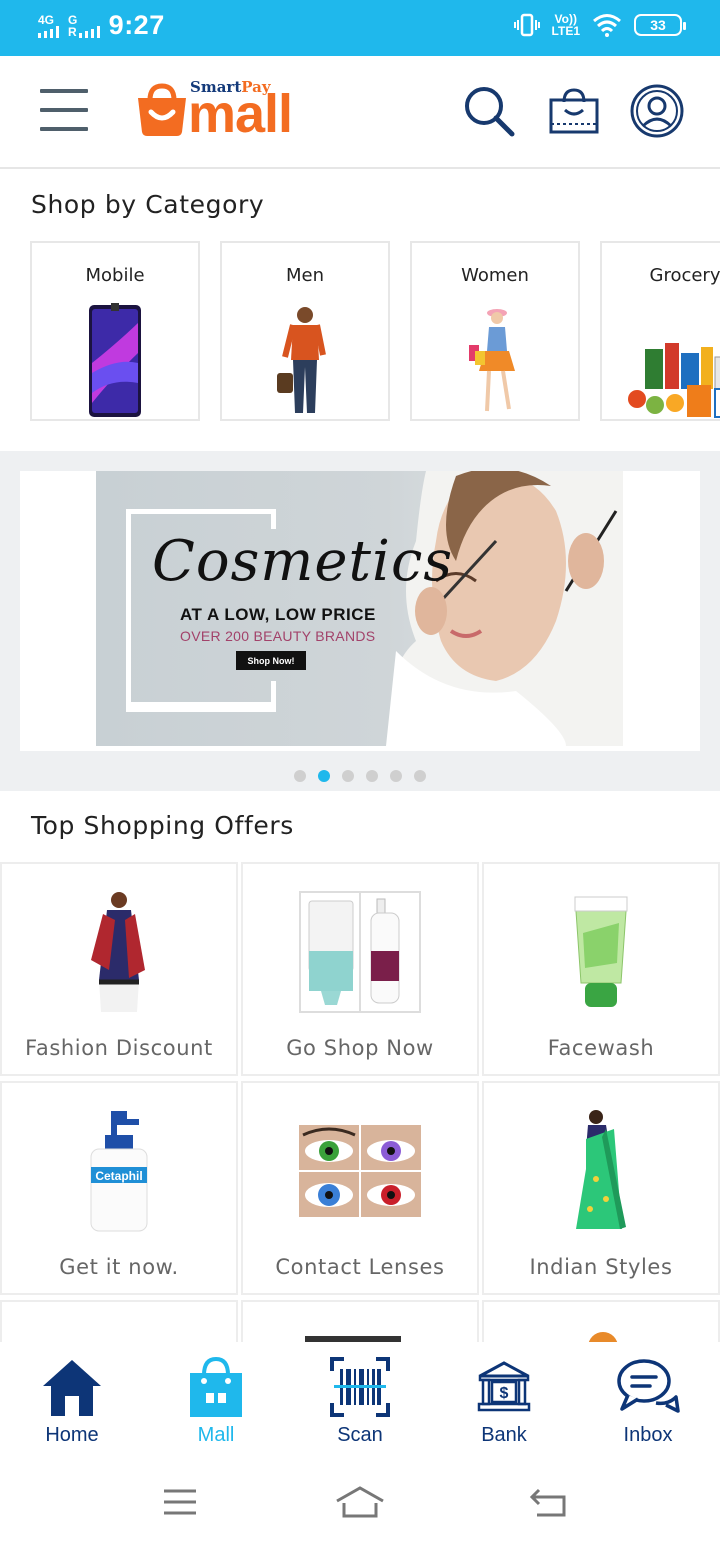 The height and width of the screenshot is (1544, 720). I want to click on bank-icon: $, so click(504, 1386).